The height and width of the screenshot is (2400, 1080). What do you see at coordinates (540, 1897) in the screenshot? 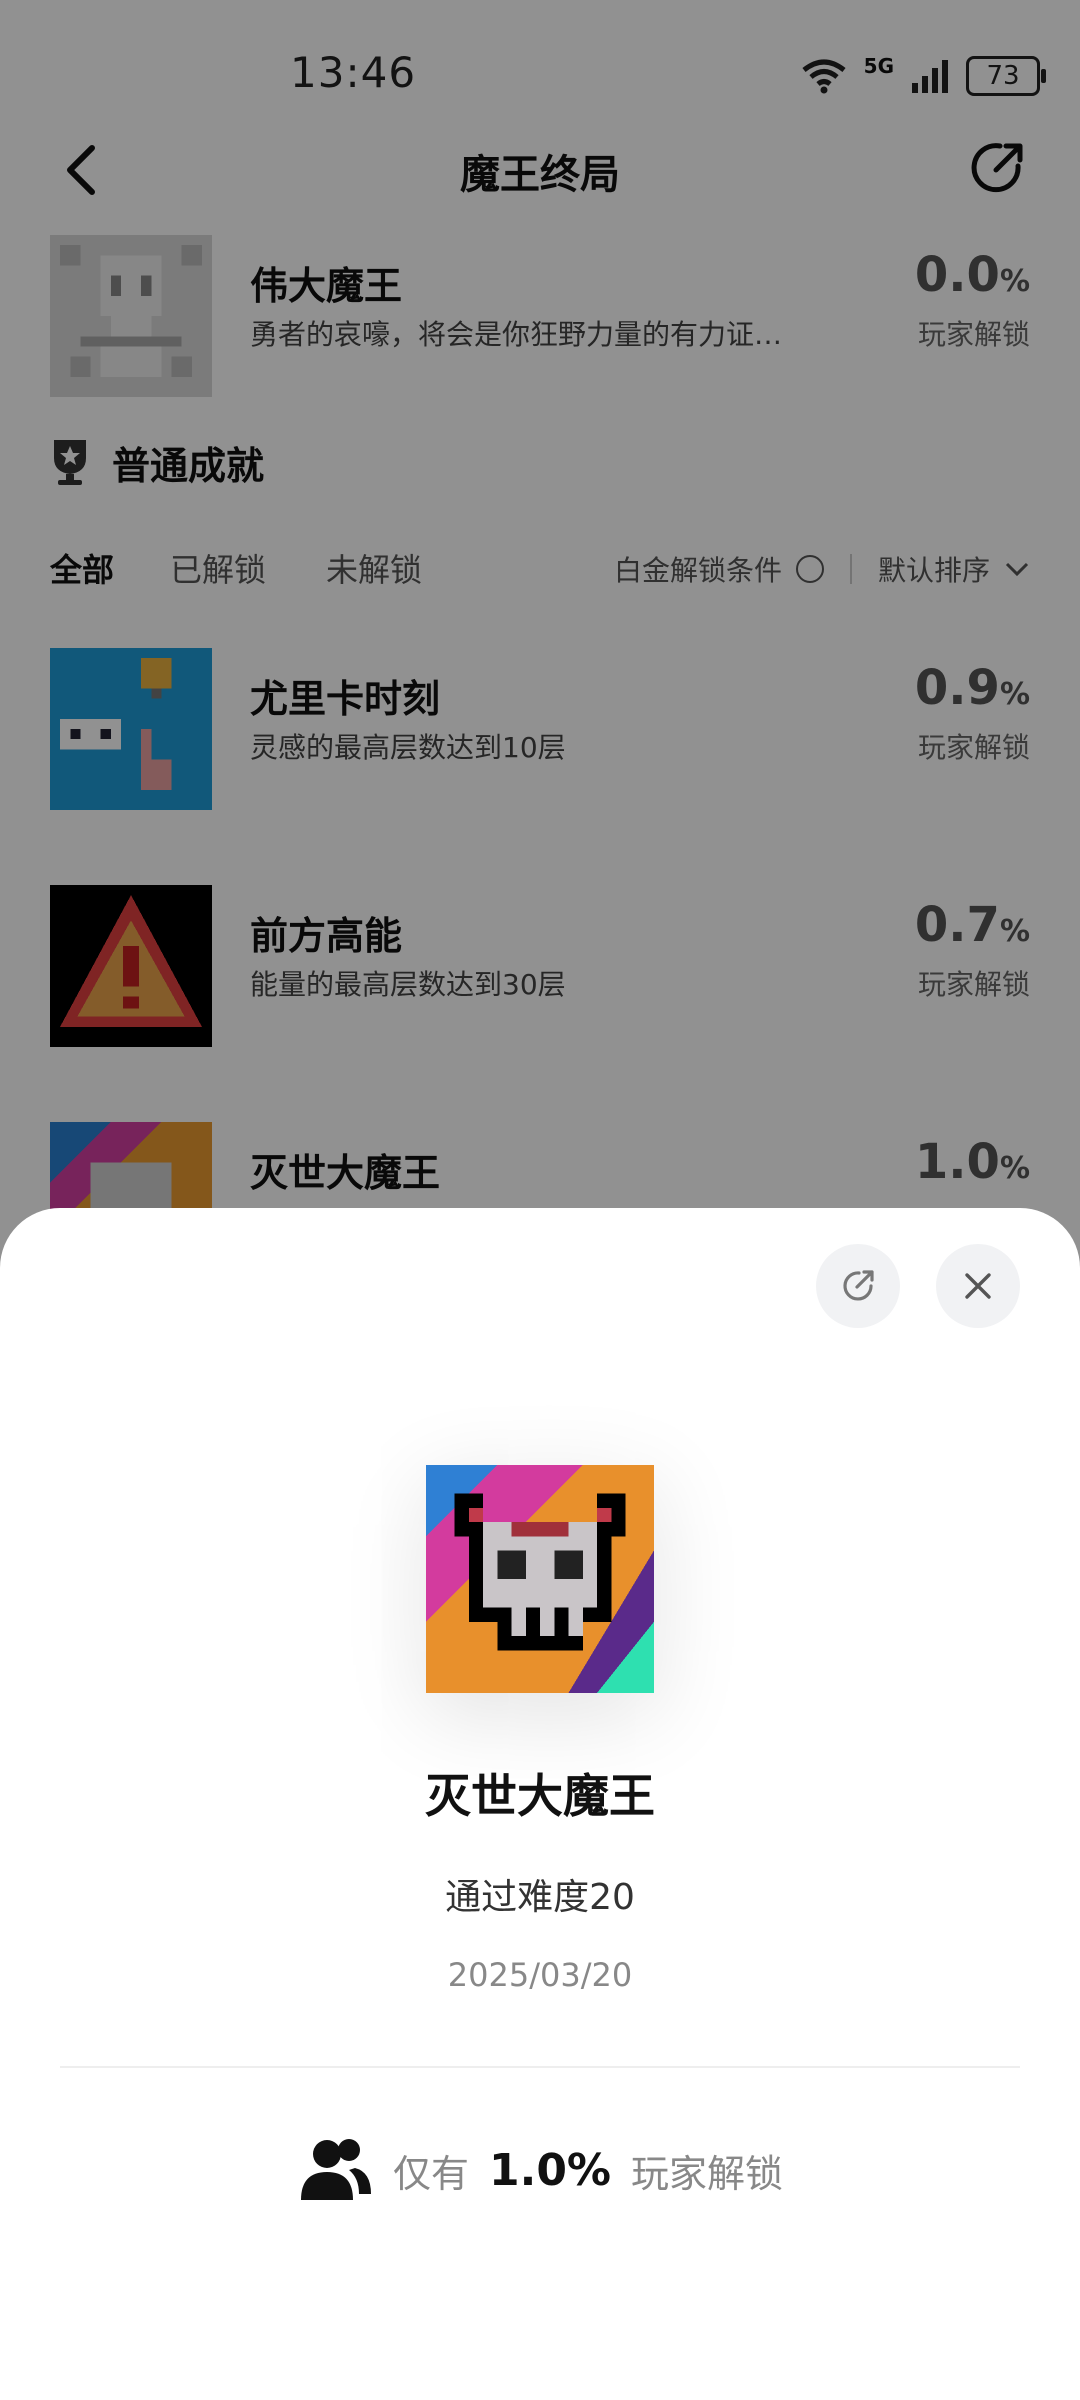
I see `achievement-condition: 通过难度20` at bounding box center [540, 1897].